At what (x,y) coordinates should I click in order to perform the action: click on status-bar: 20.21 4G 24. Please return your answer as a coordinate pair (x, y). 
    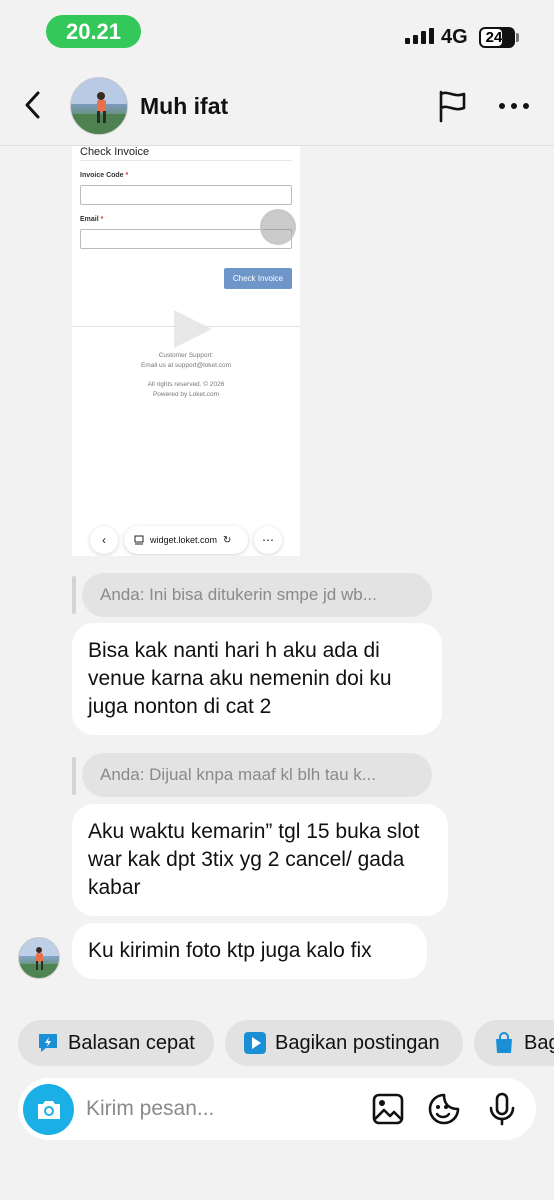
    Looking at the image, I should click on (277, 32).